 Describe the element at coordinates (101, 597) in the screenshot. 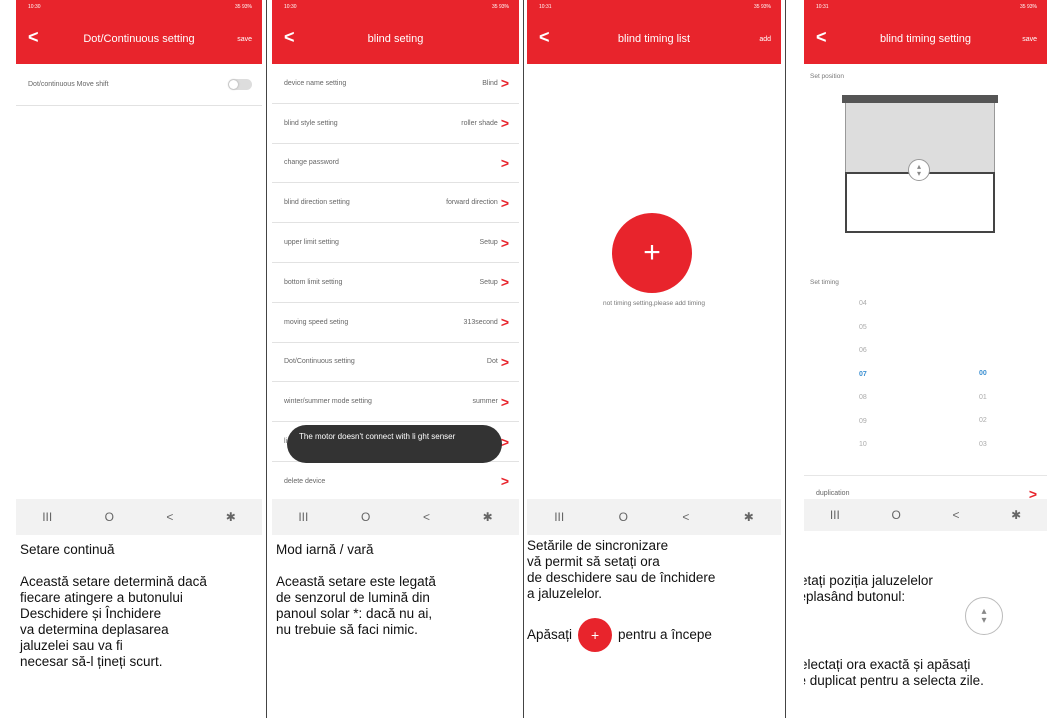

I see `caption-line: fiecare atingere a butonului` at that location.